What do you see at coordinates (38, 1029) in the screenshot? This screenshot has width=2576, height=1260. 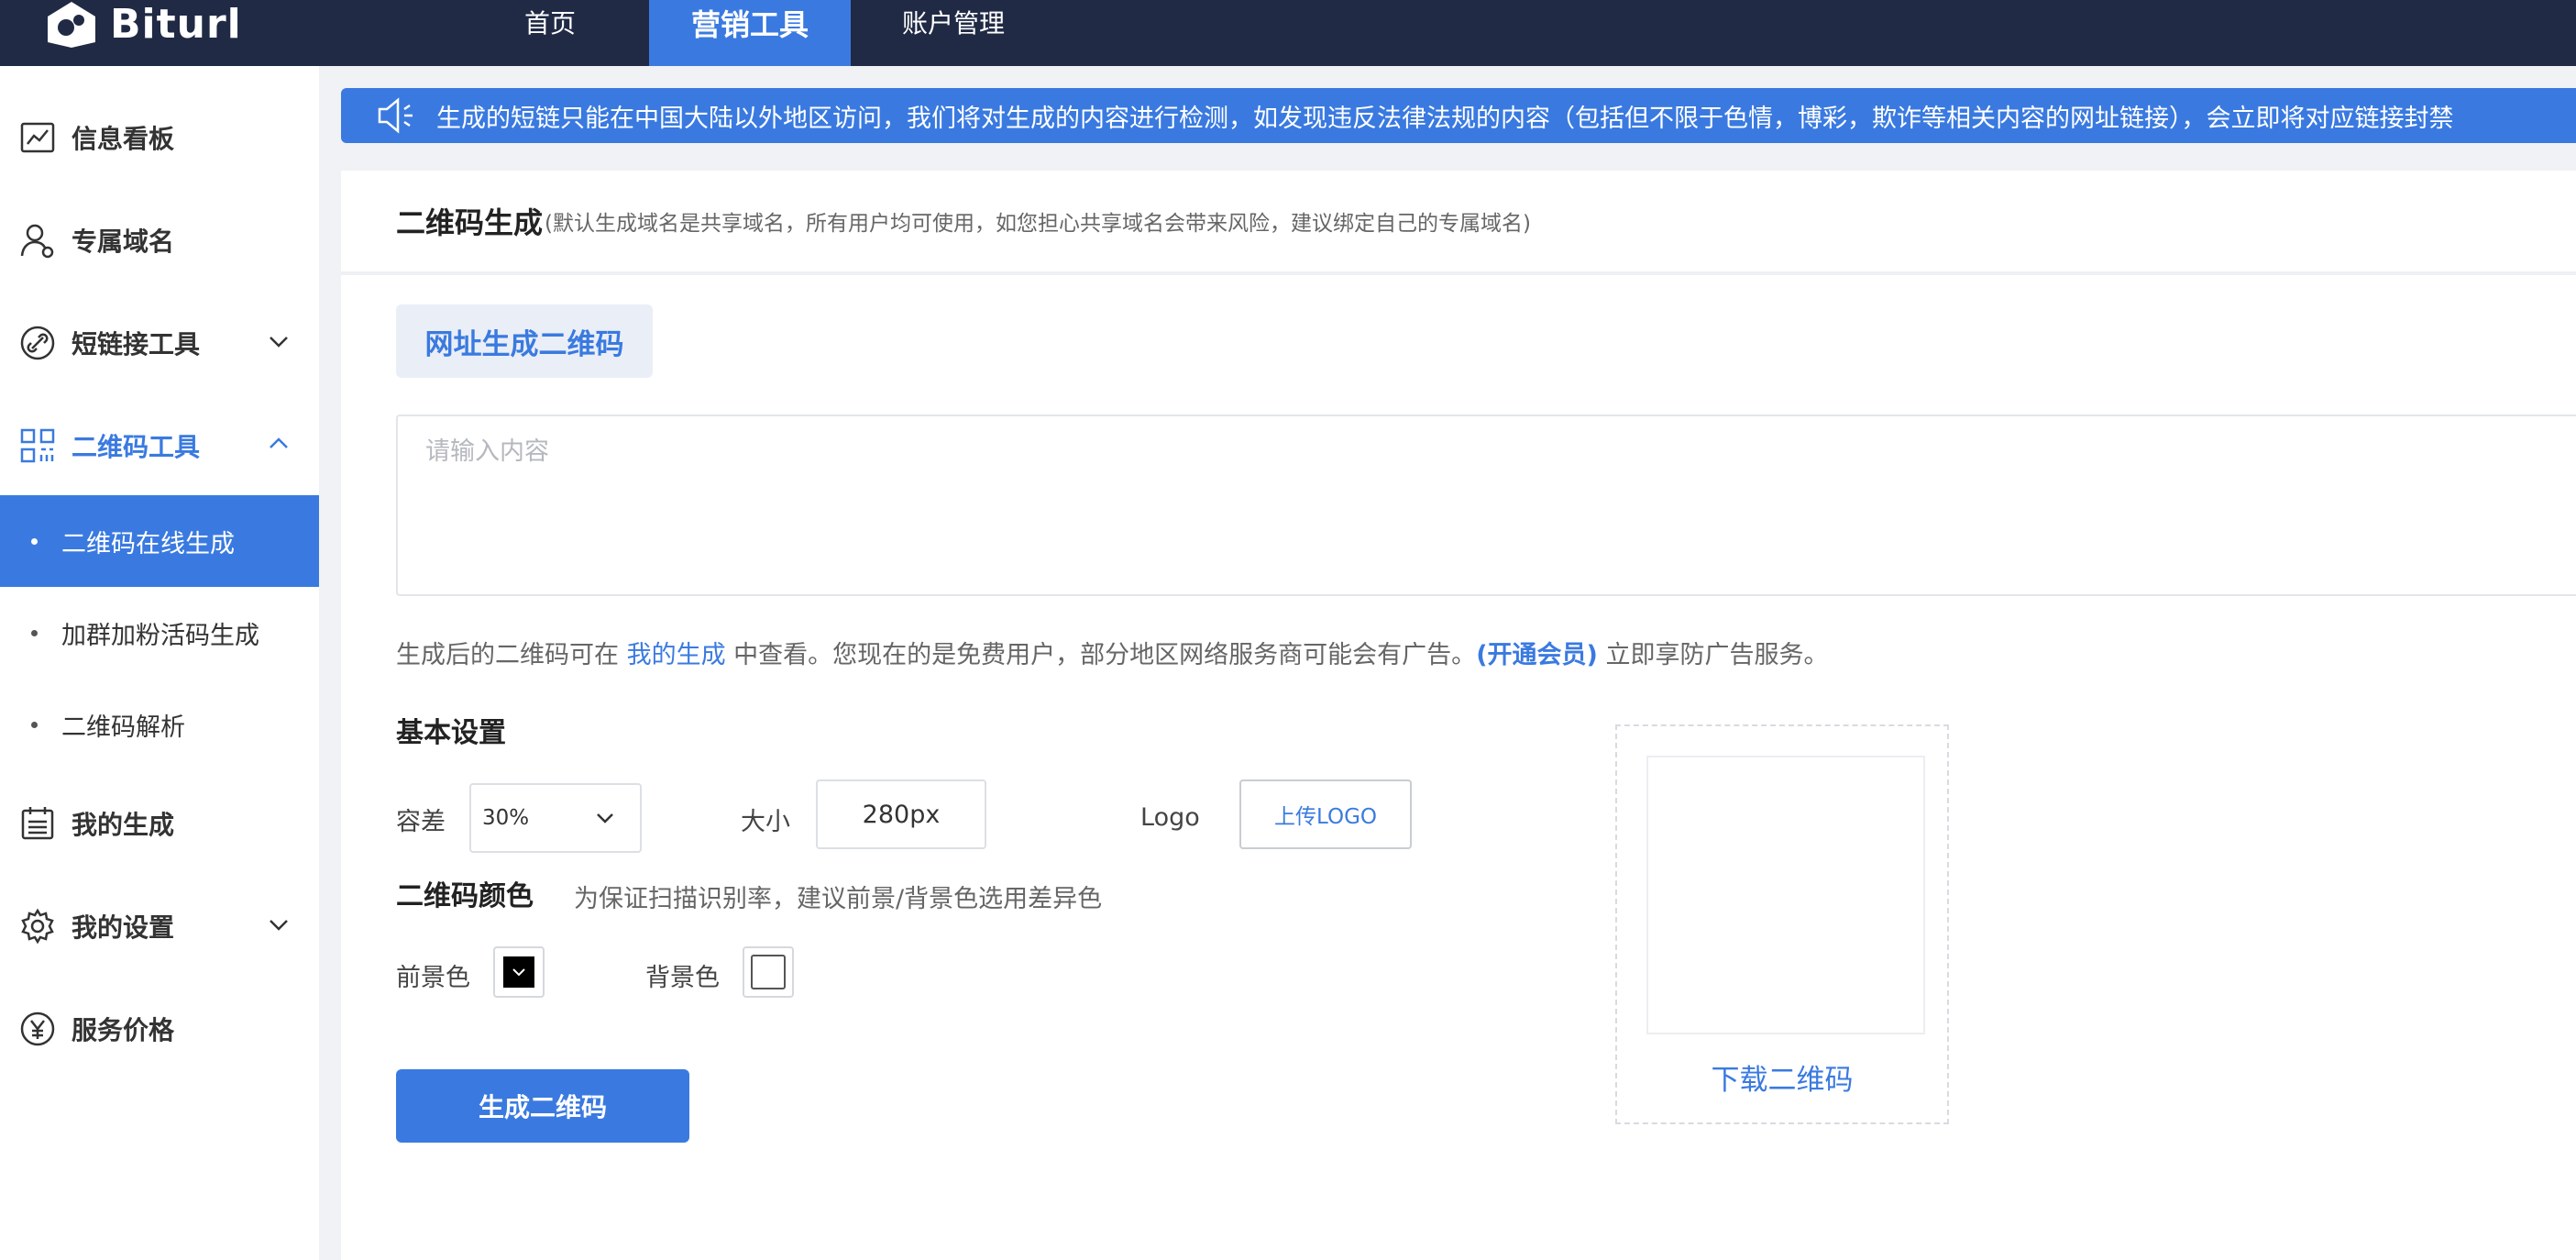 I see `yen-icon` at bounding box center [38, 1029].